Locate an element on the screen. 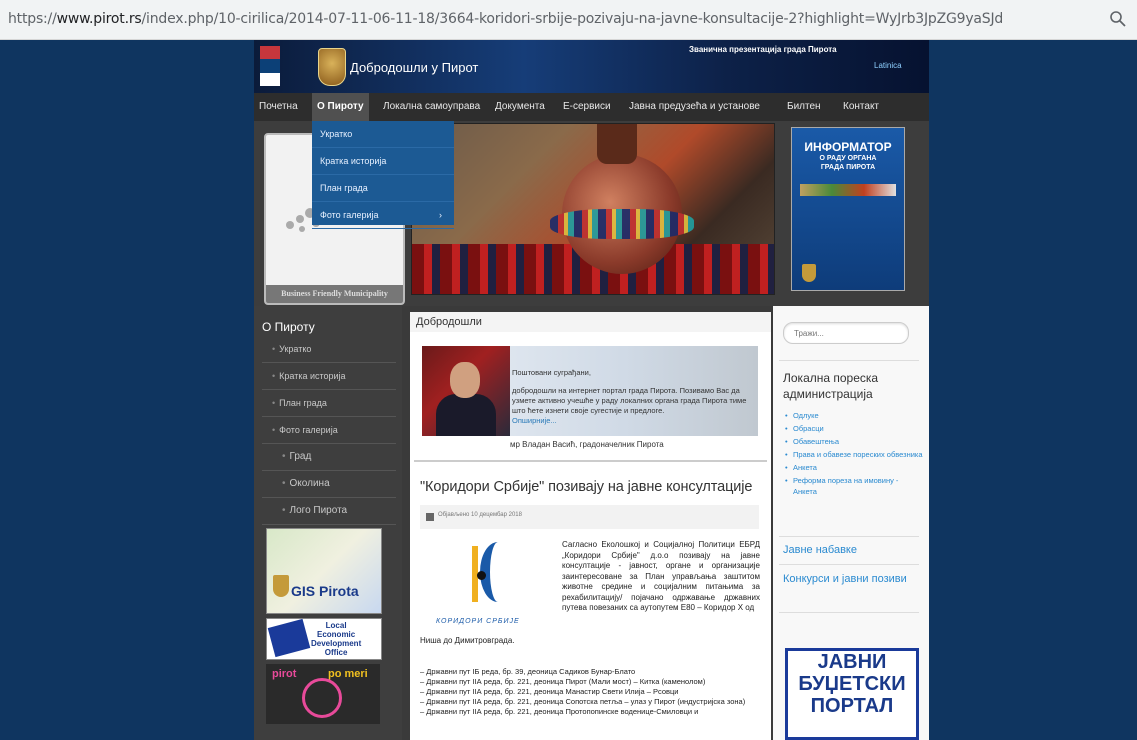 This screenshot has height=740, width=1137. left-menu-item-city-plan: • План града is located at coordinates (329, 403).